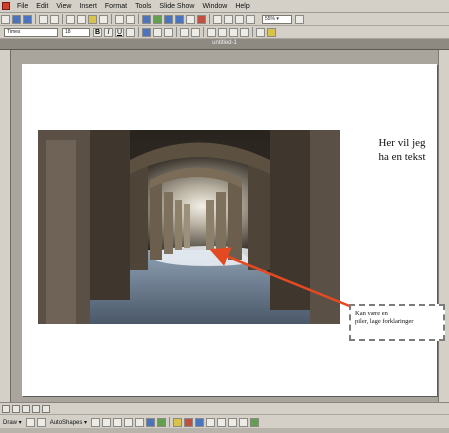 This screenshot has height=433, width=449. Describe the element at coordinates (402, 150) in the screenshot. I see `title-textbox: Her vil jeg ha en tekst` at that location.